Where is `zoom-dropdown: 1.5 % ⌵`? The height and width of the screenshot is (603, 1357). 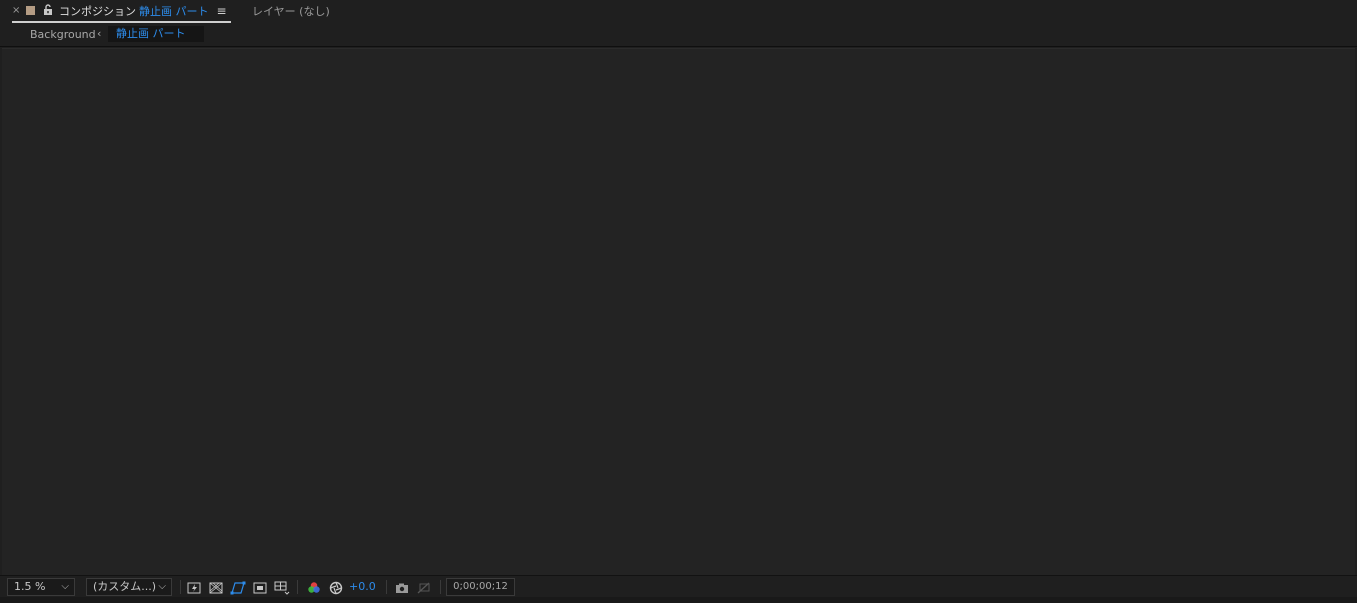 zoom-dropdown: 1.5 % ⌵ is located at coordinates (41, 587).